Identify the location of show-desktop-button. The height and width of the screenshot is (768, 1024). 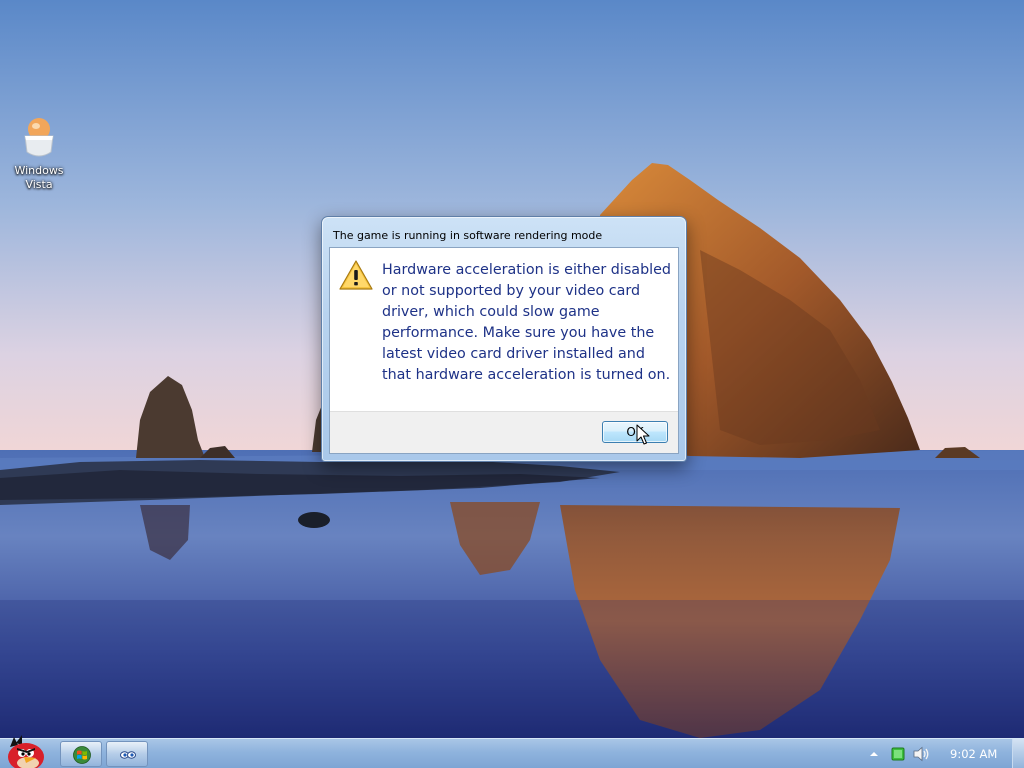
(1018, 753).